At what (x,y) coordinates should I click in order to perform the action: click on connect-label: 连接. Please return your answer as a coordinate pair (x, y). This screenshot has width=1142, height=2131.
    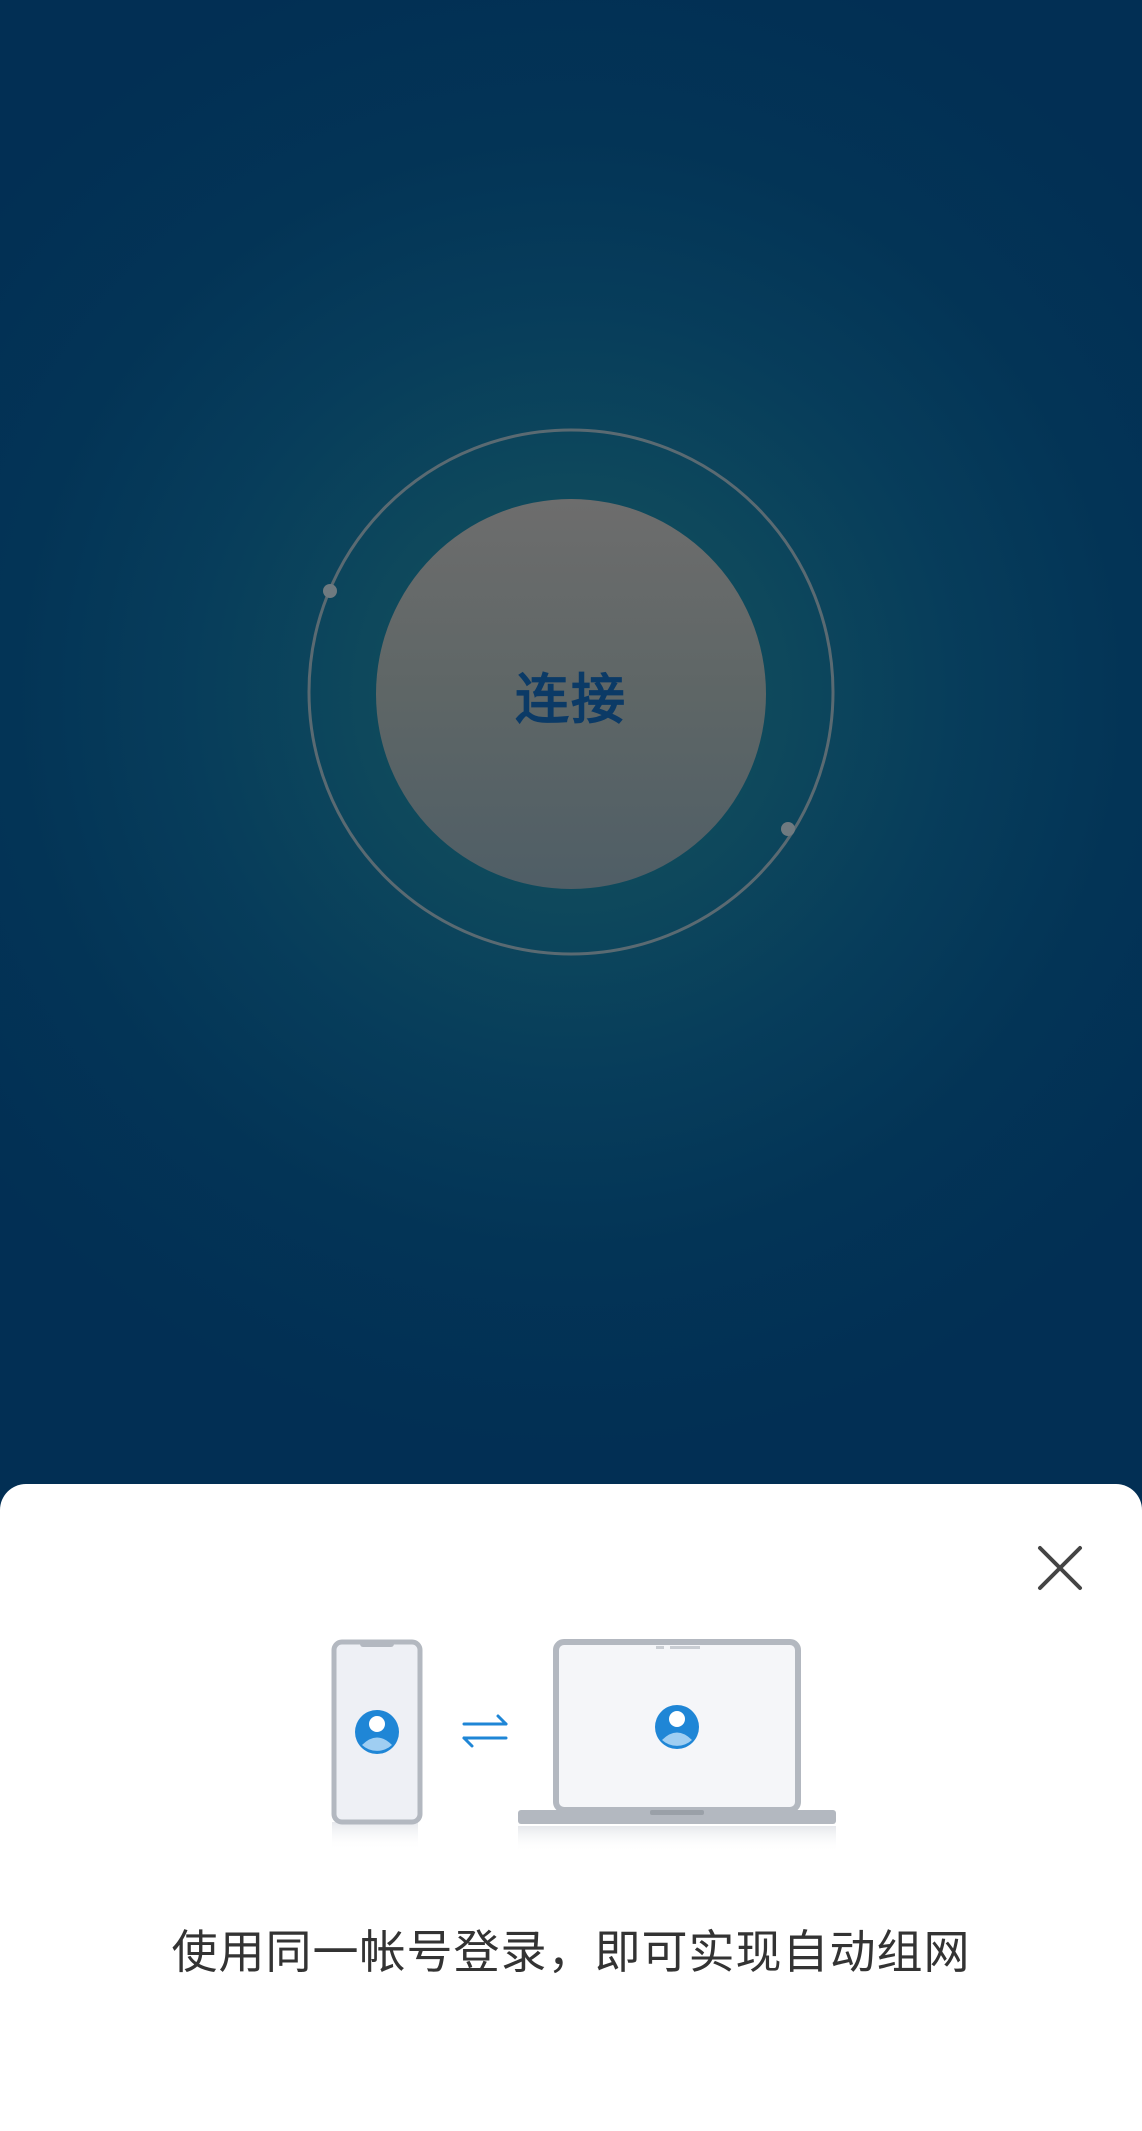
    Looking at the image, I should click on (571, 699).